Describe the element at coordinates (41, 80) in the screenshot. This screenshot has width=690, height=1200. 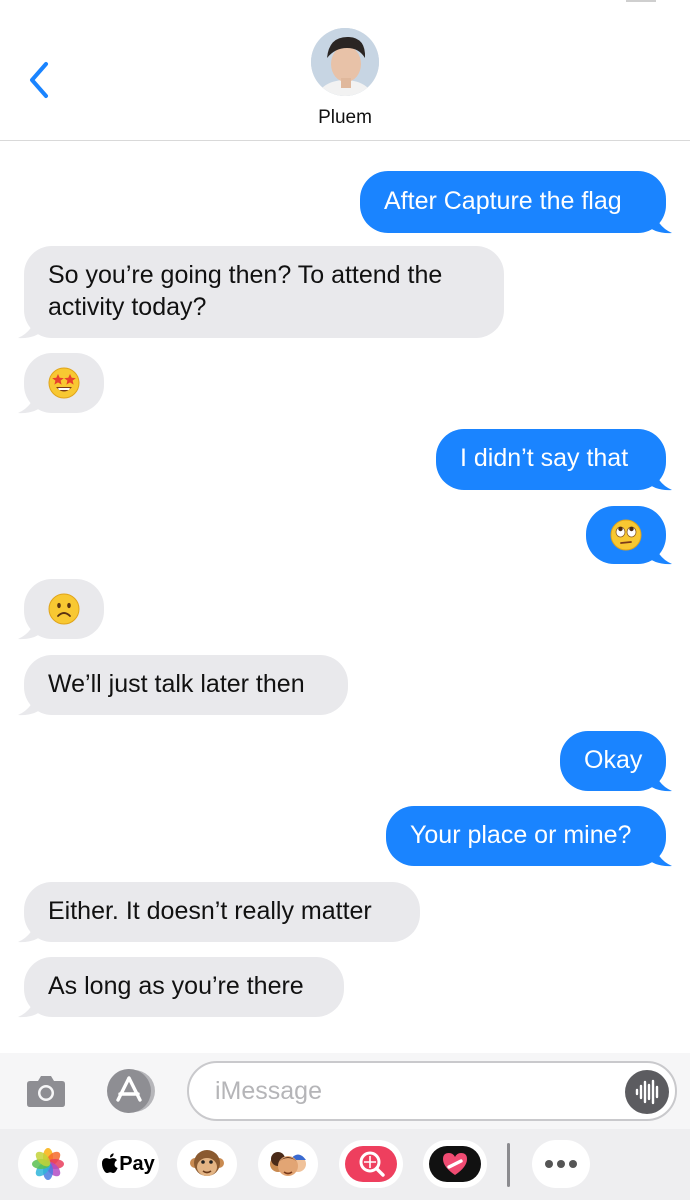
I see `back-chevron-icon` at that location.